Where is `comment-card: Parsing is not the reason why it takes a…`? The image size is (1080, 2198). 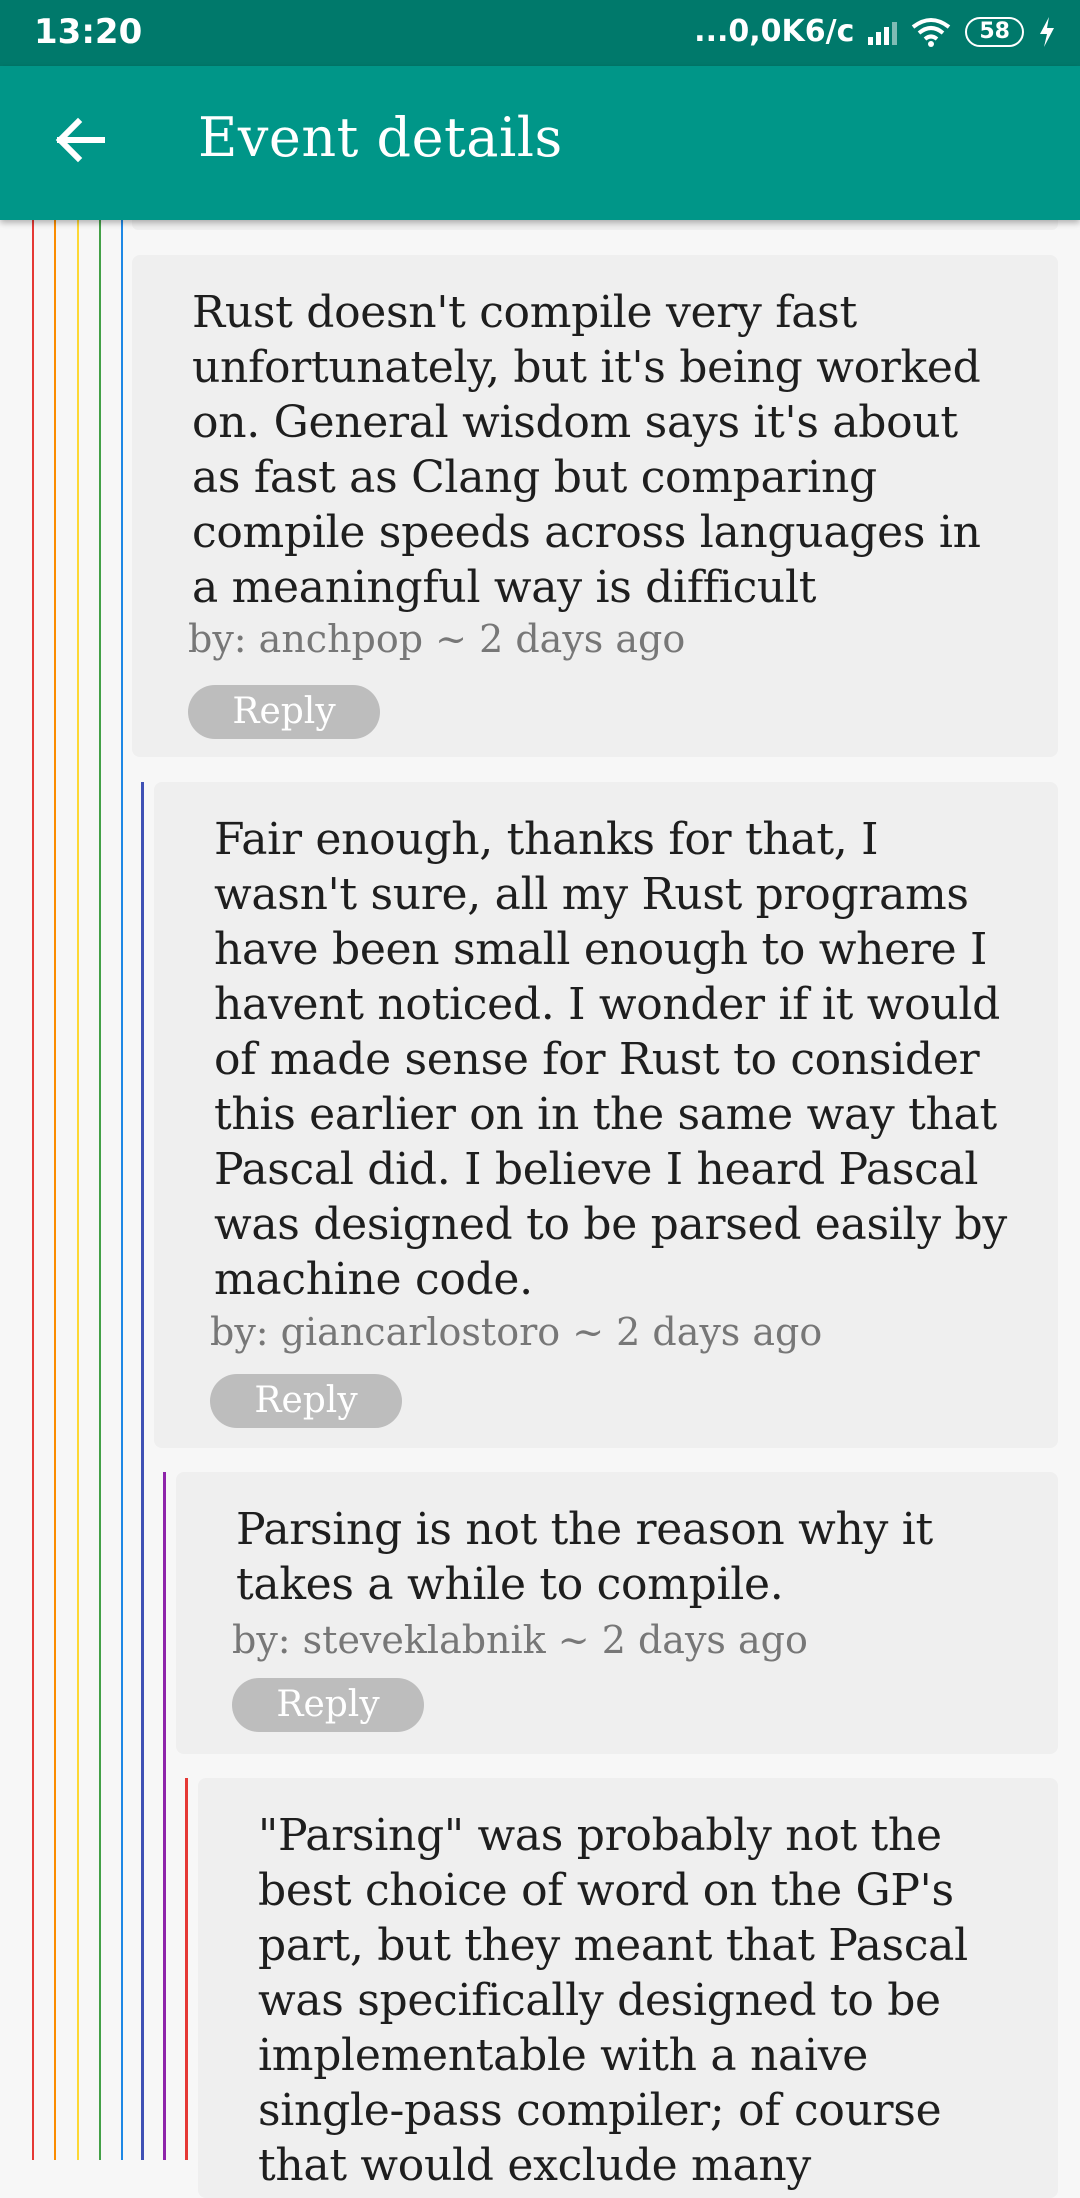 comment-card: Parsing is not the reason why it takes a… is located at coordinates (617, 1613).